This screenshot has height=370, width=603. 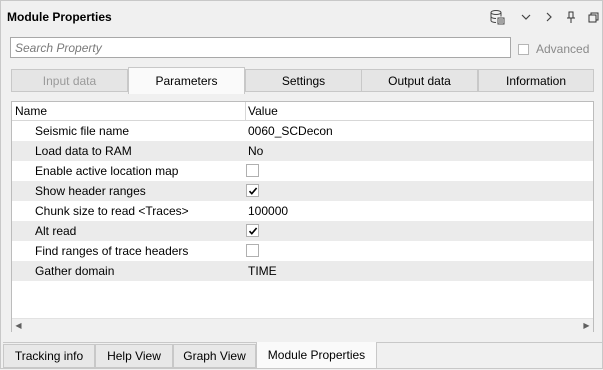 What do you see at coordinates (18, 325) in the screenshot?
I see `scroll-left-icon: ◀` at bounding box center [18, 325].